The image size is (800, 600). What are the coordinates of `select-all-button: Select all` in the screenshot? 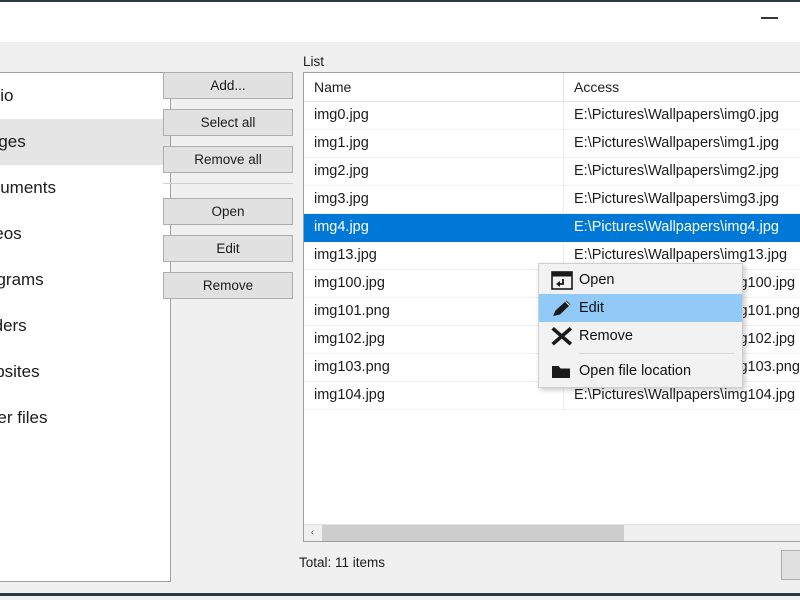 It's located at (228, 122).